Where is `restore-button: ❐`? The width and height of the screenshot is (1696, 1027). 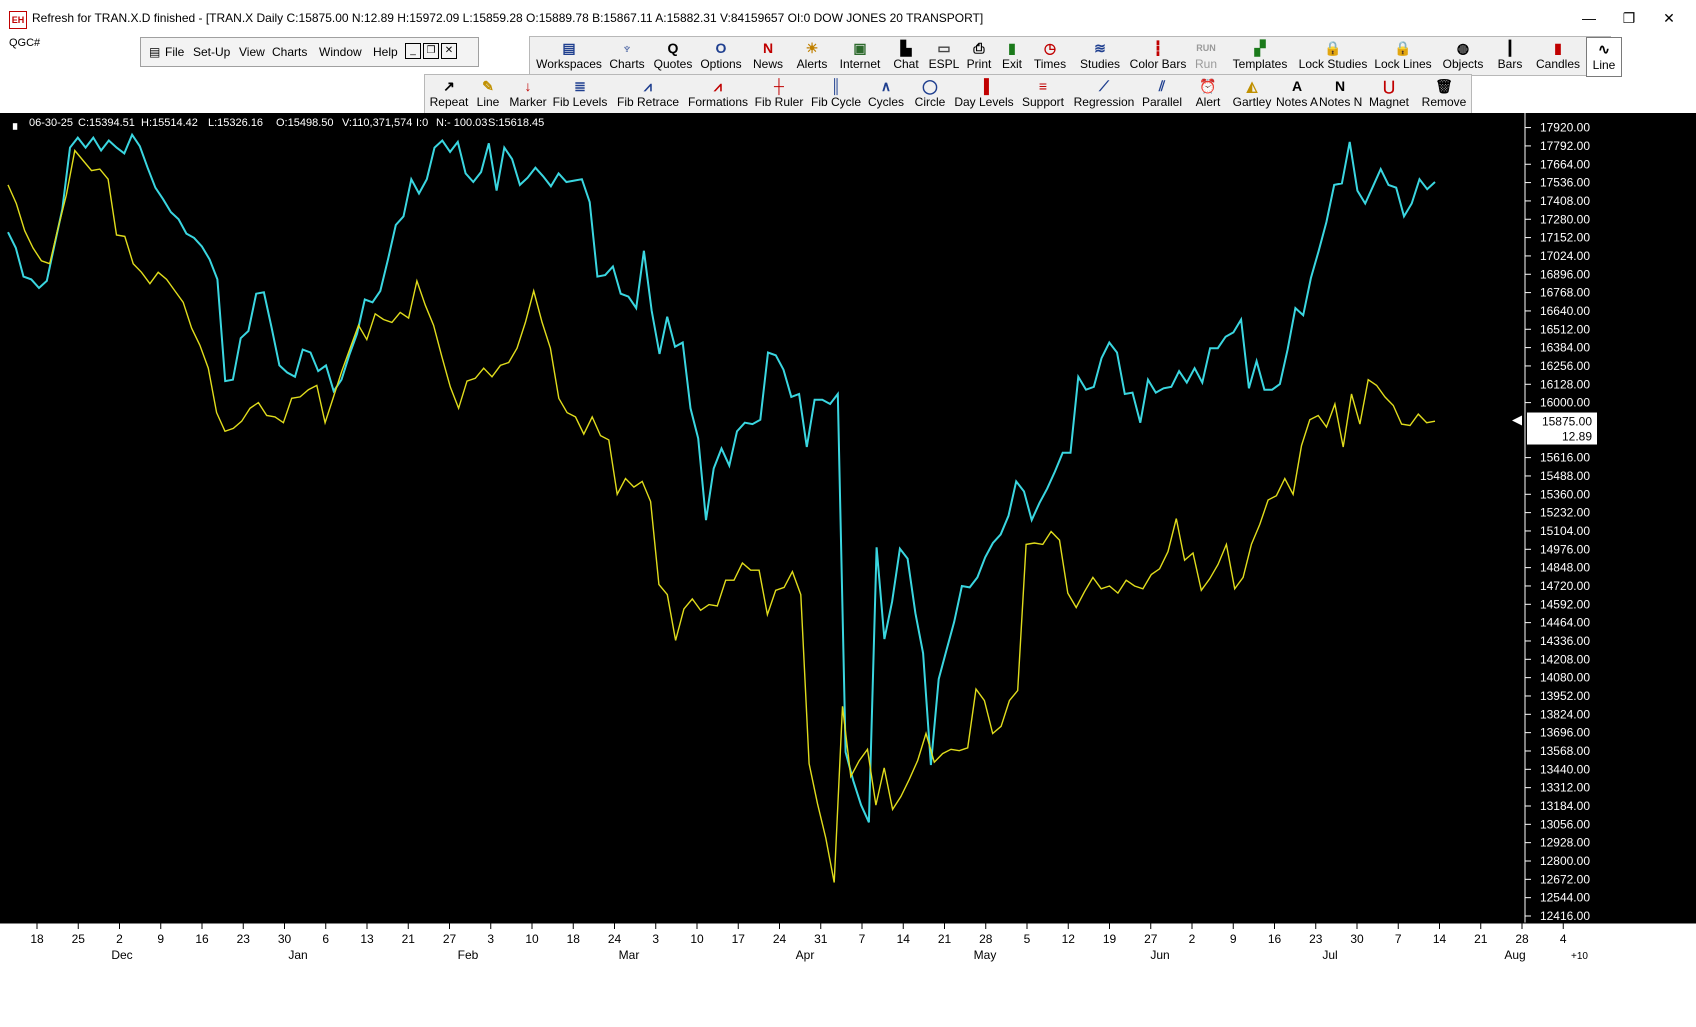
restore-button: ❐ is located at coordinates (1629, 18).